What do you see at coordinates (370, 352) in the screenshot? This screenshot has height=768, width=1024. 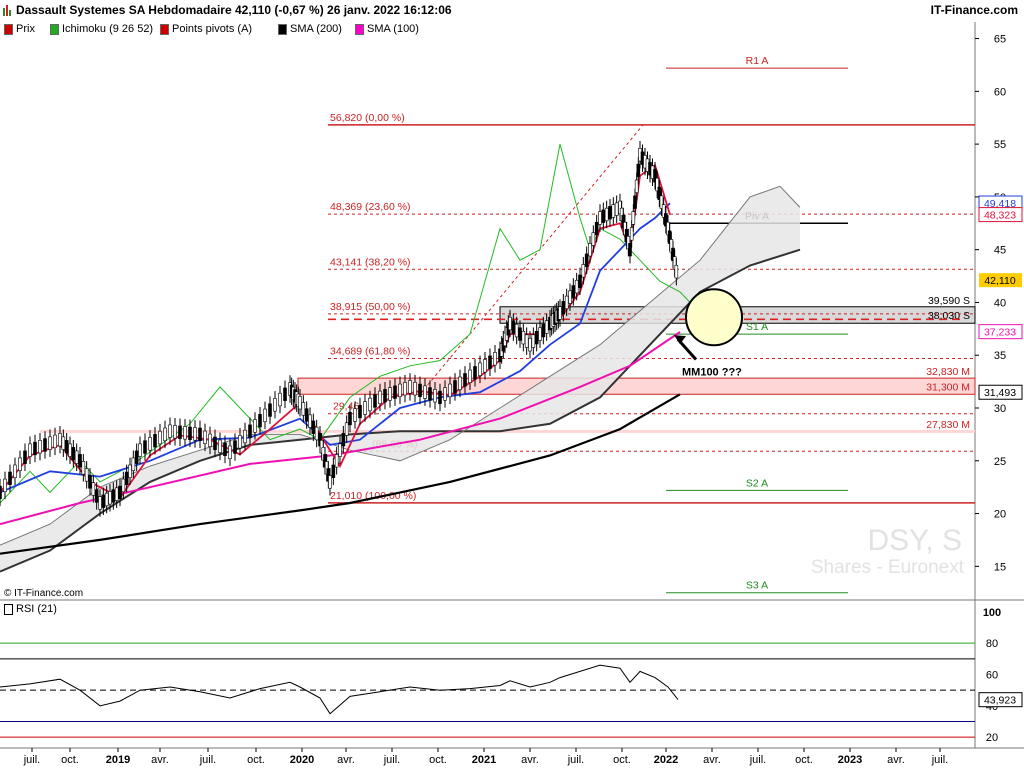 I see `fib-label: 34,689 (61,80 %)` at bounding box center [370, 352].